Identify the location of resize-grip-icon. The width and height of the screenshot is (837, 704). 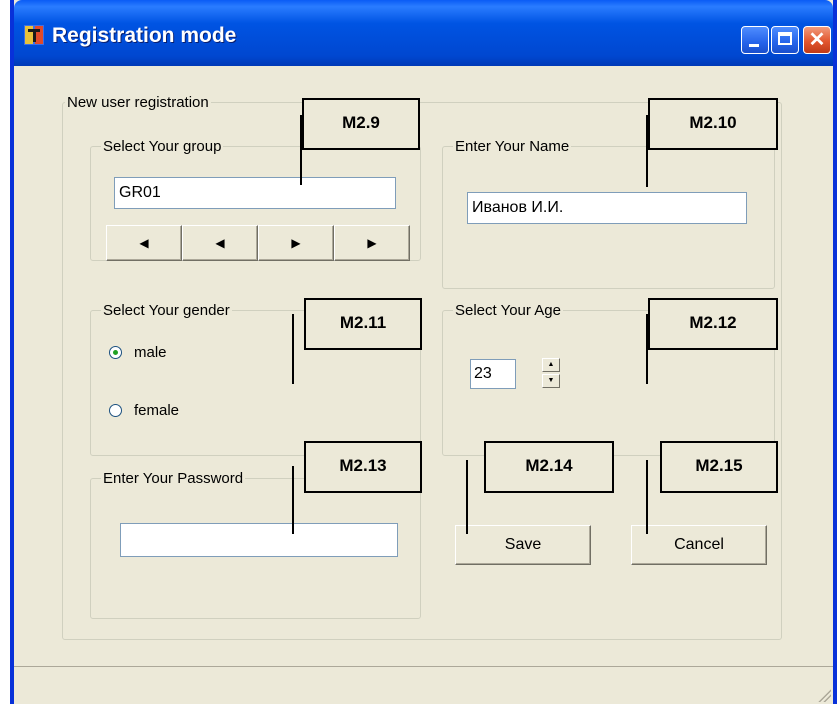
(823, 694).